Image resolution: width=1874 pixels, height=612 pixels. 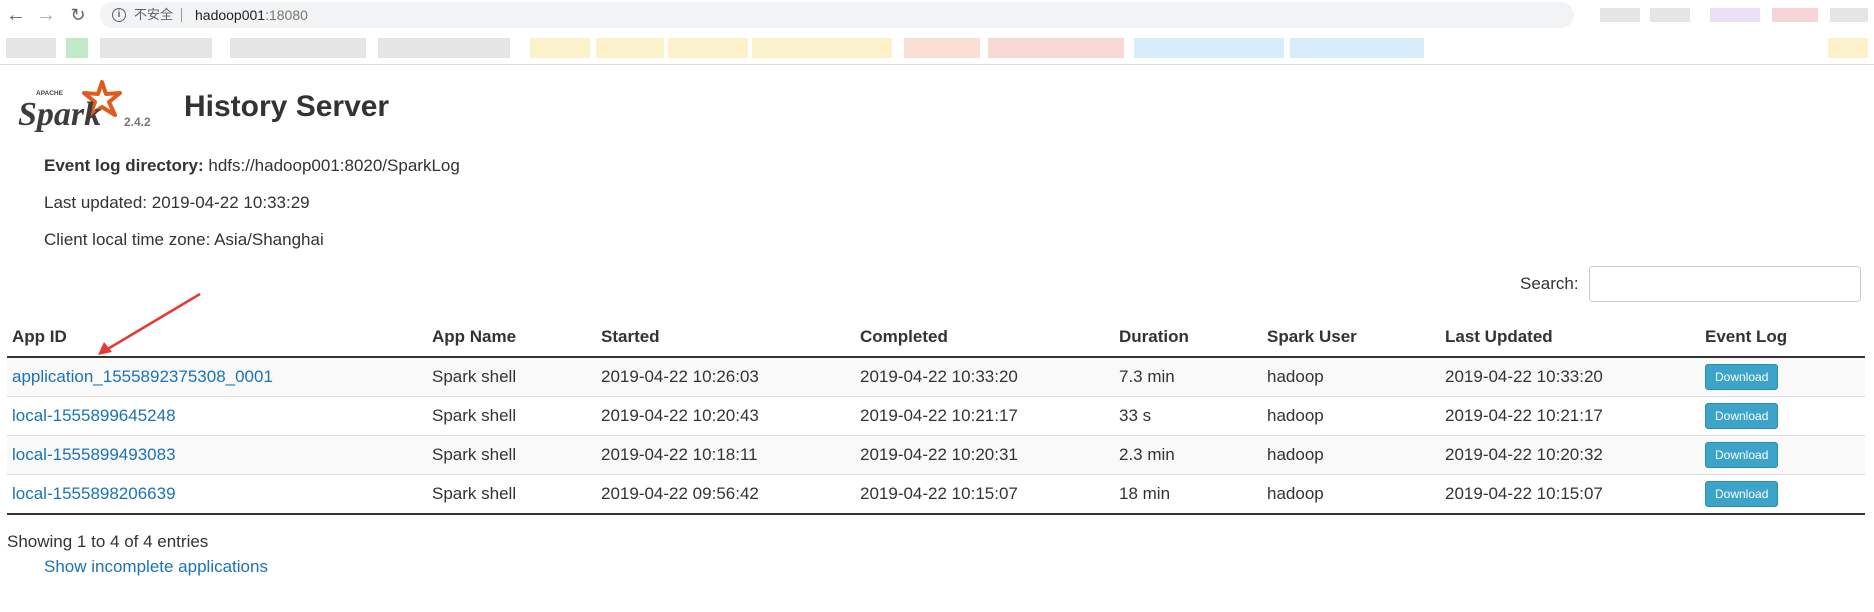 I want to click on completed-cell: 2019-04-22 10:33:20, so click(x=984, y=376).